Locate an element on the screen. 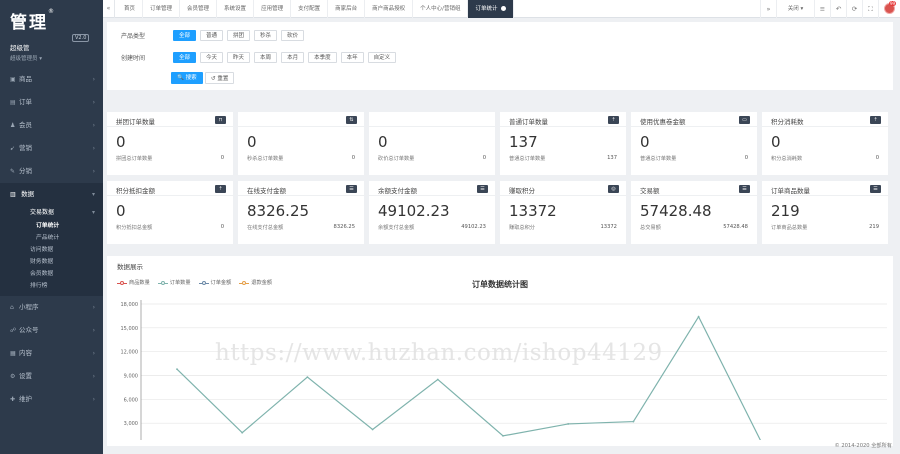 This screenshot has height=454, width=900. time-option: 自定义 is located at coordinates (382, 57).